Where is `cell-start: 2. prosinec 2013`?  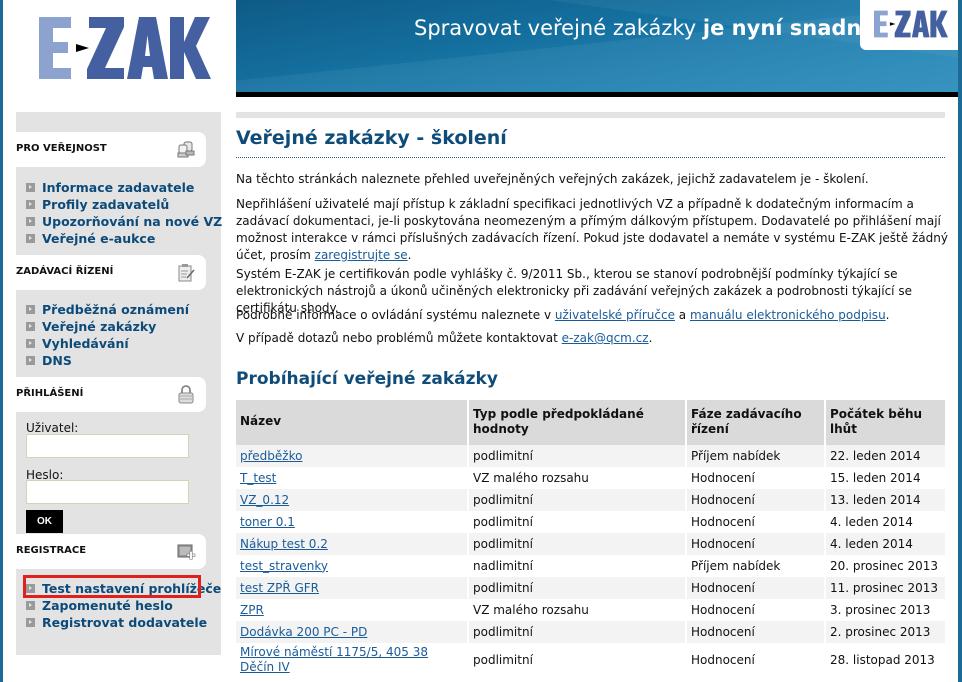 cell-start: 2. prosinec 2013 is located at coordinates (885, 632).